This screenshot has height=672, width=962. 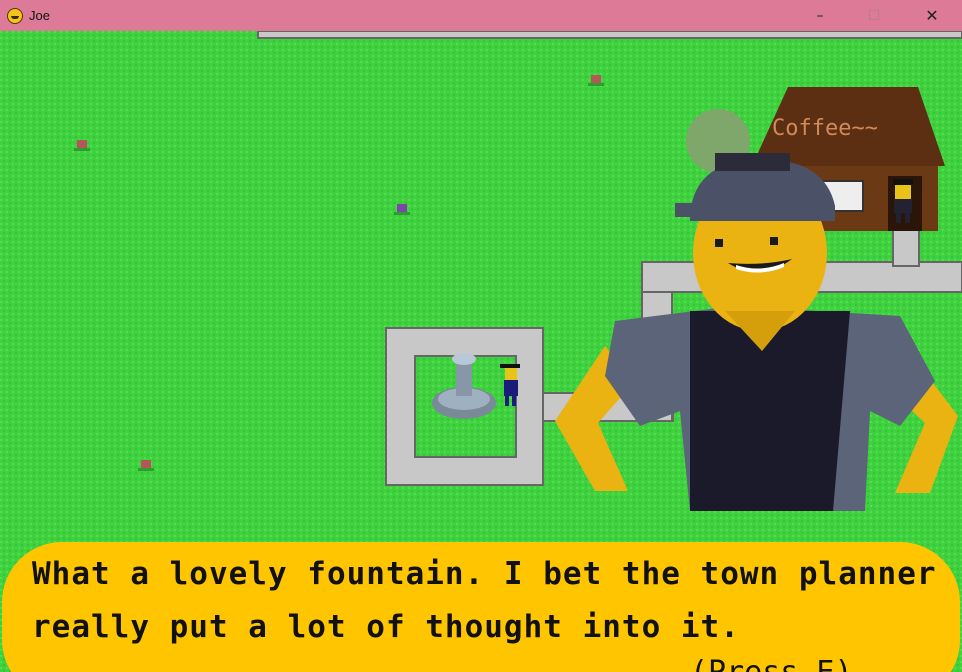 What do you see at coordinates (874, 15) in the screenshot?
I see `maximize-button: ☐` at bounding box center [874, 15].